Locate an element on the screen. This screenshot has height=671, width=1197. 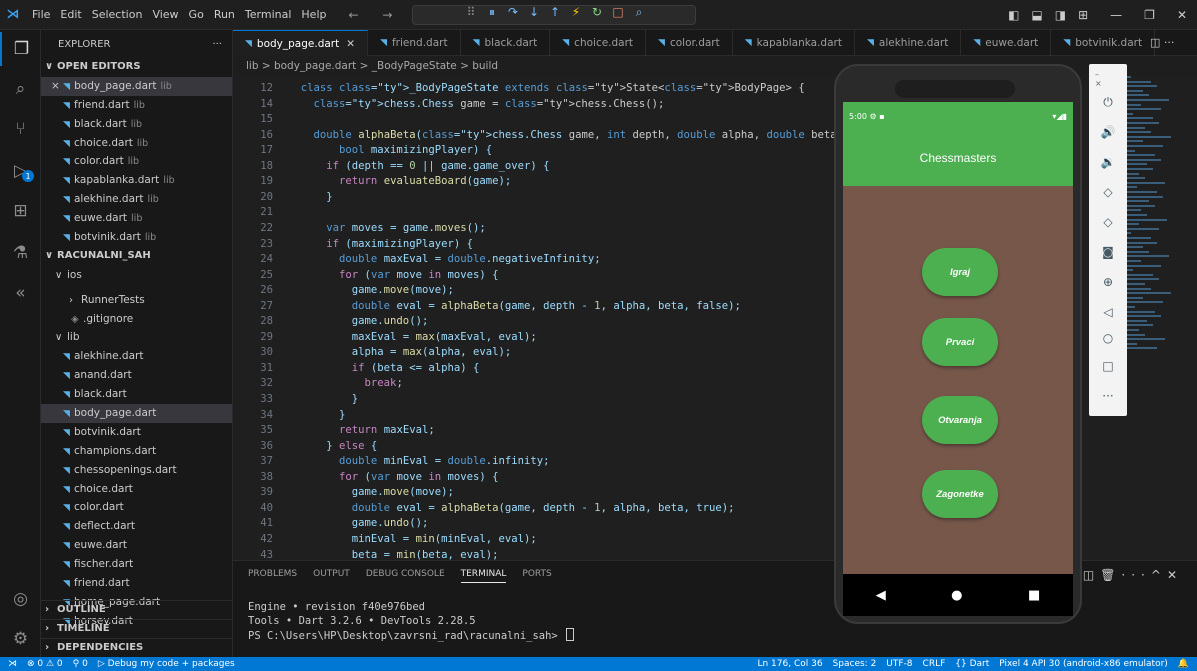
tab-alekhine: ◥ alekhine.dart is located at coordinates (908, 43).